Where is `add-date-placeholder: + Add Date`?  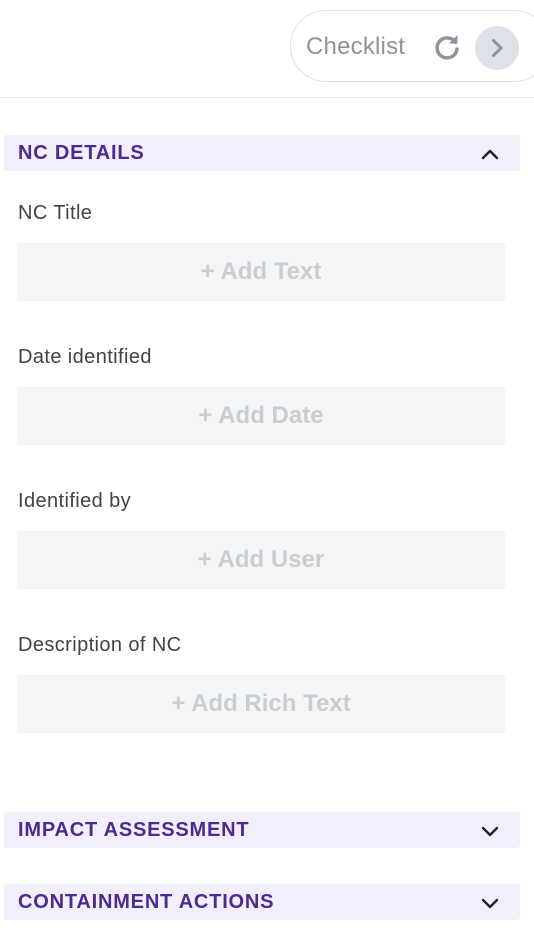
add-date-placeholder: + Add Date is located at coordinates (261, 415).